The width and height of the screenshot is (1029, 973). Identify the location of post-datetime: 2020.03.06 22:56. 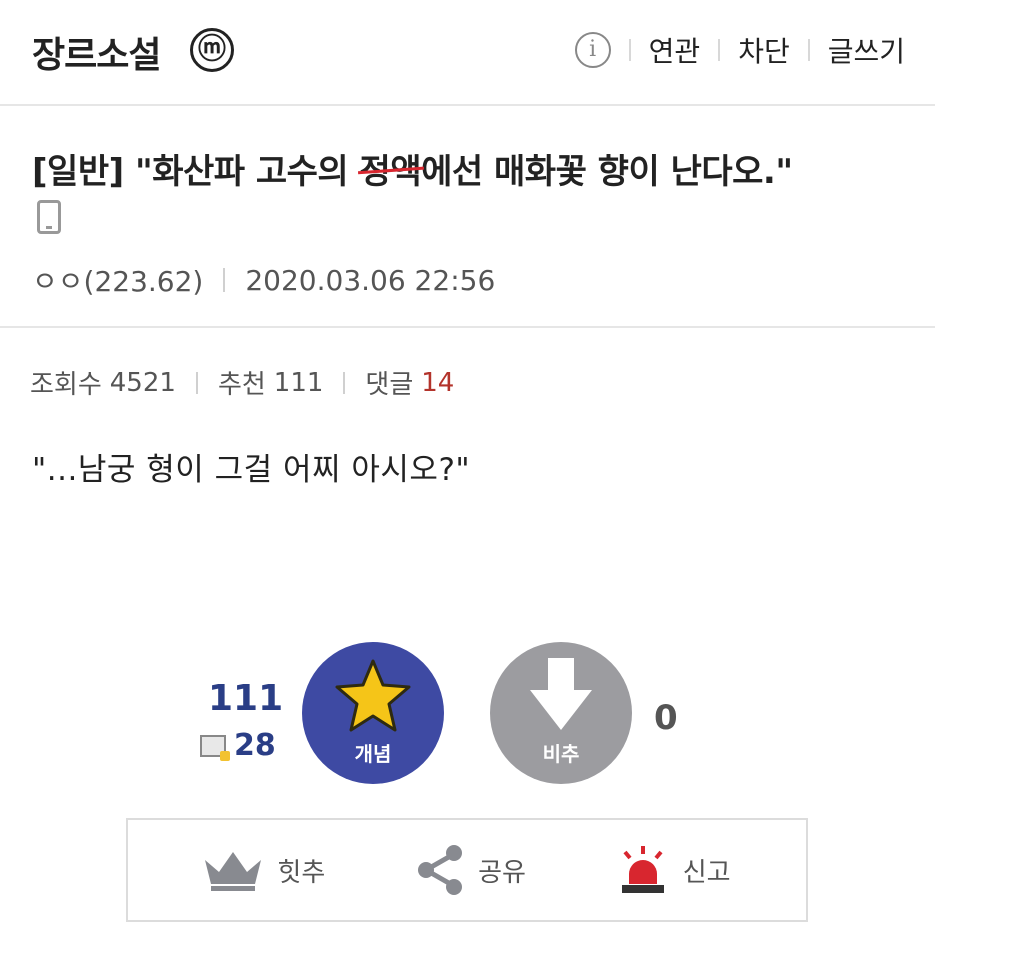
(370, 280).